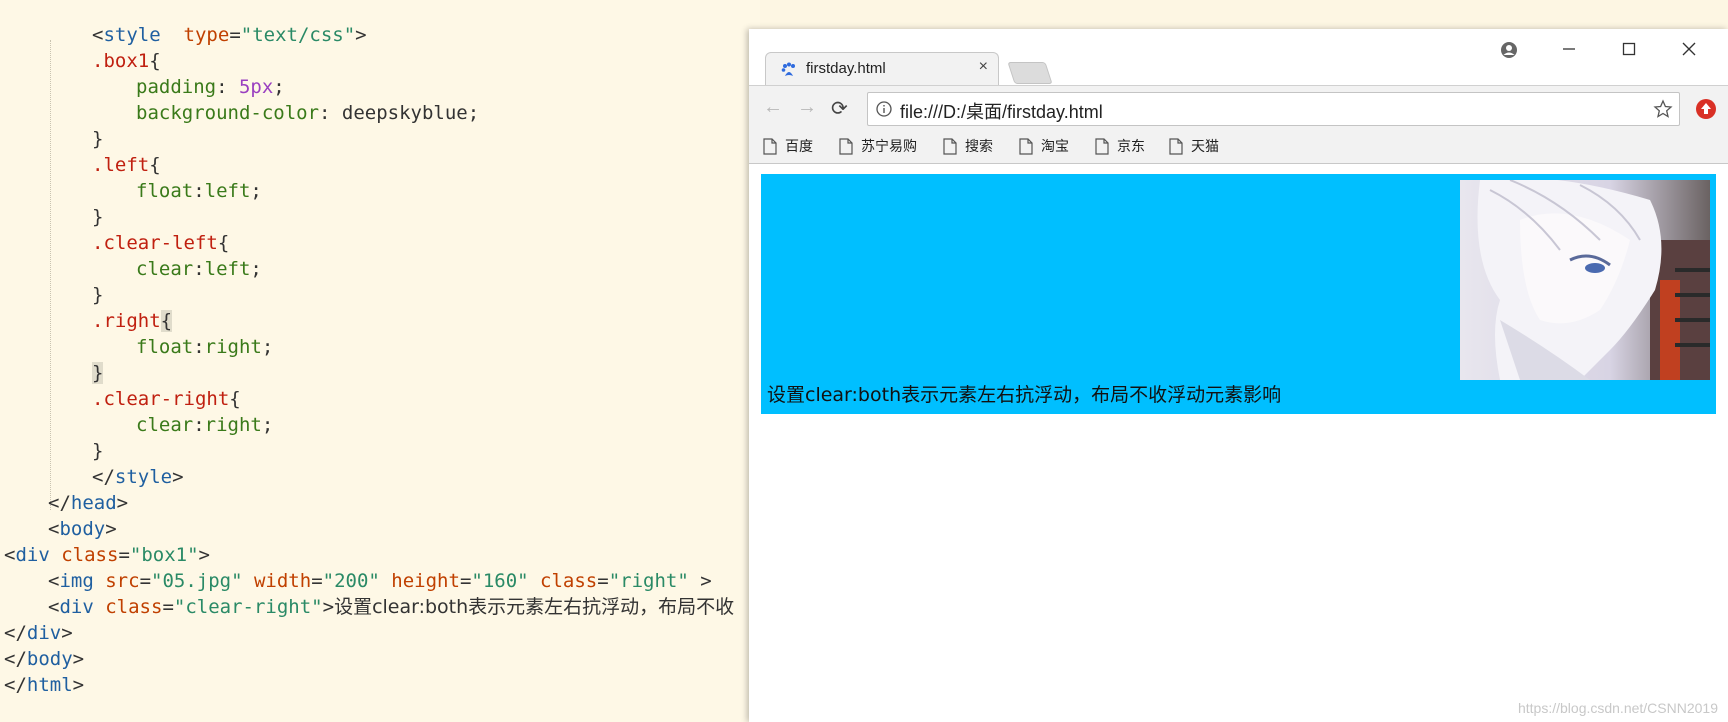 The width and height of the screenshot is (1728, 722). What do you see at coordinates (1663, 109) in the screenshot?
I see `star-icon` at bounding box center [1663, 109].